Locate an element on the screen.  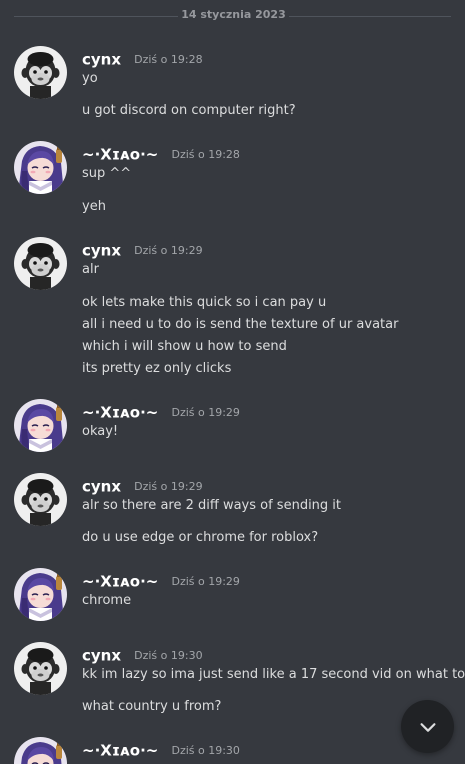
message-text: okay! is located at coordinates (100, 431).